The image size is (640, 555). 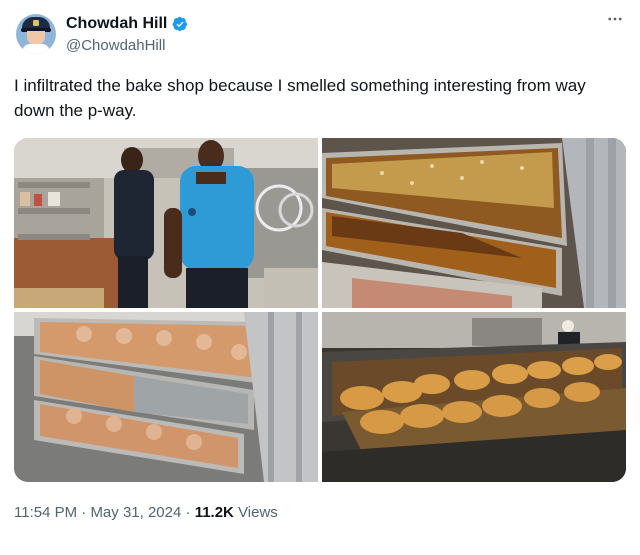 I want to click on cinnamon-rolls-on-rack-photo, so click(x=166, y=397).